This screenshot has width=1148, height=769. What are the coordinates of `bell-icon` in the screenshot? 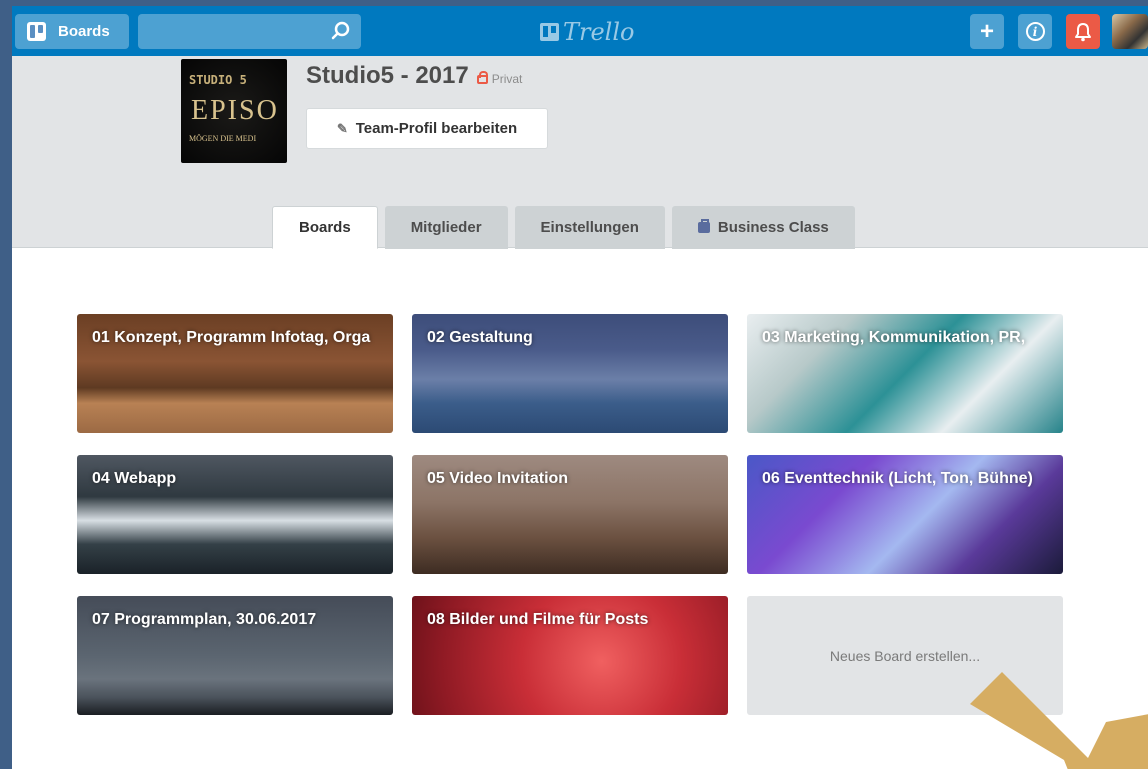 It's located at (1083, 31).